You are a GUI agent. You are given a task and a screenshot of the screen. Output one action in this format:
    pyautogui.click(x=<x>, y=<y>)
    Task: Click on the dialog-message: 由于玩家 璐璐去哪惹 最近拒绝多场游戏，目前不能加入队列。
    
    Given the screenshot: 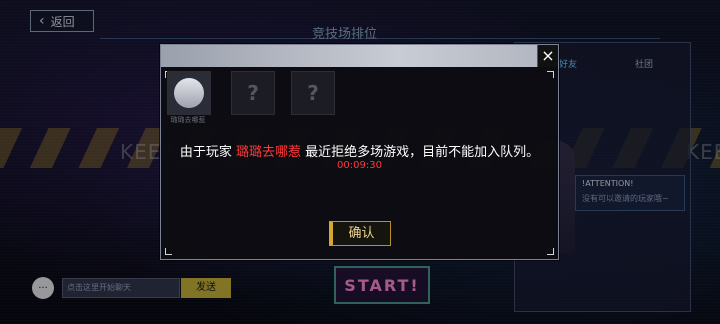 What is the action you would take?
    pyautogui.click(x=359, y=150)
    